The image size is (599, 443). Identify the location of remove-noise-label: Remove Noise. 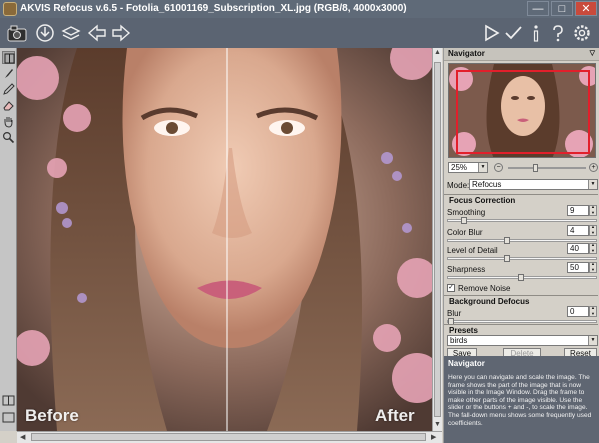
(484, 288).